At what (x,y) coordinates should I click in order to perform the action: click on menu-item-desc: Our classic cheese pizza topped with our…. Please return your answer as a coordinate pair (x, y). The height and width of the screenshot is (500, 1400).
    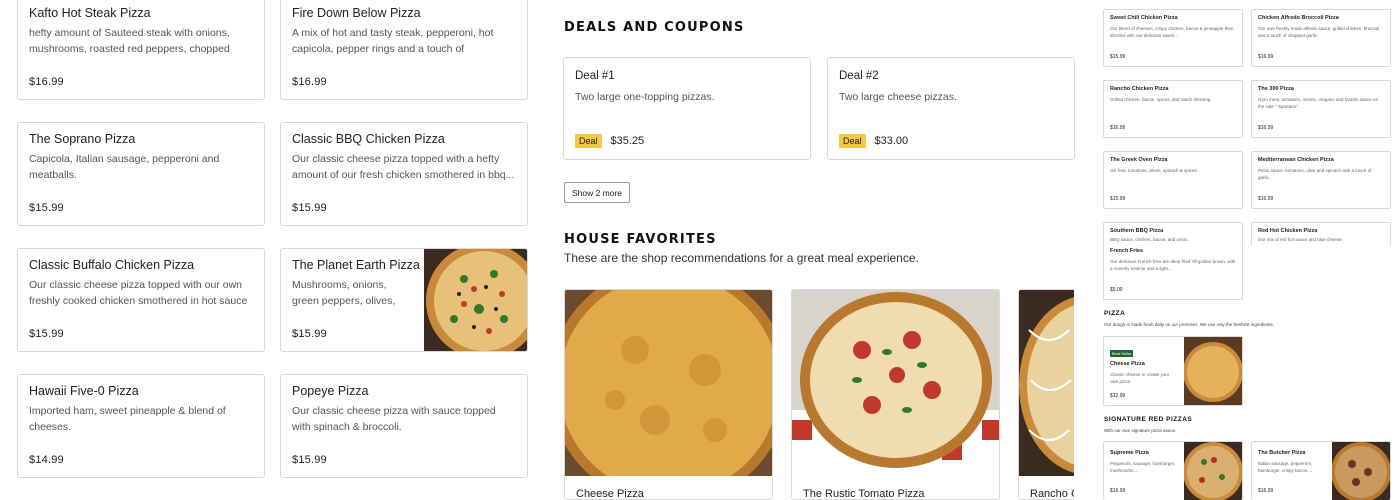
    Looking at the image, I should click on (138, 293).